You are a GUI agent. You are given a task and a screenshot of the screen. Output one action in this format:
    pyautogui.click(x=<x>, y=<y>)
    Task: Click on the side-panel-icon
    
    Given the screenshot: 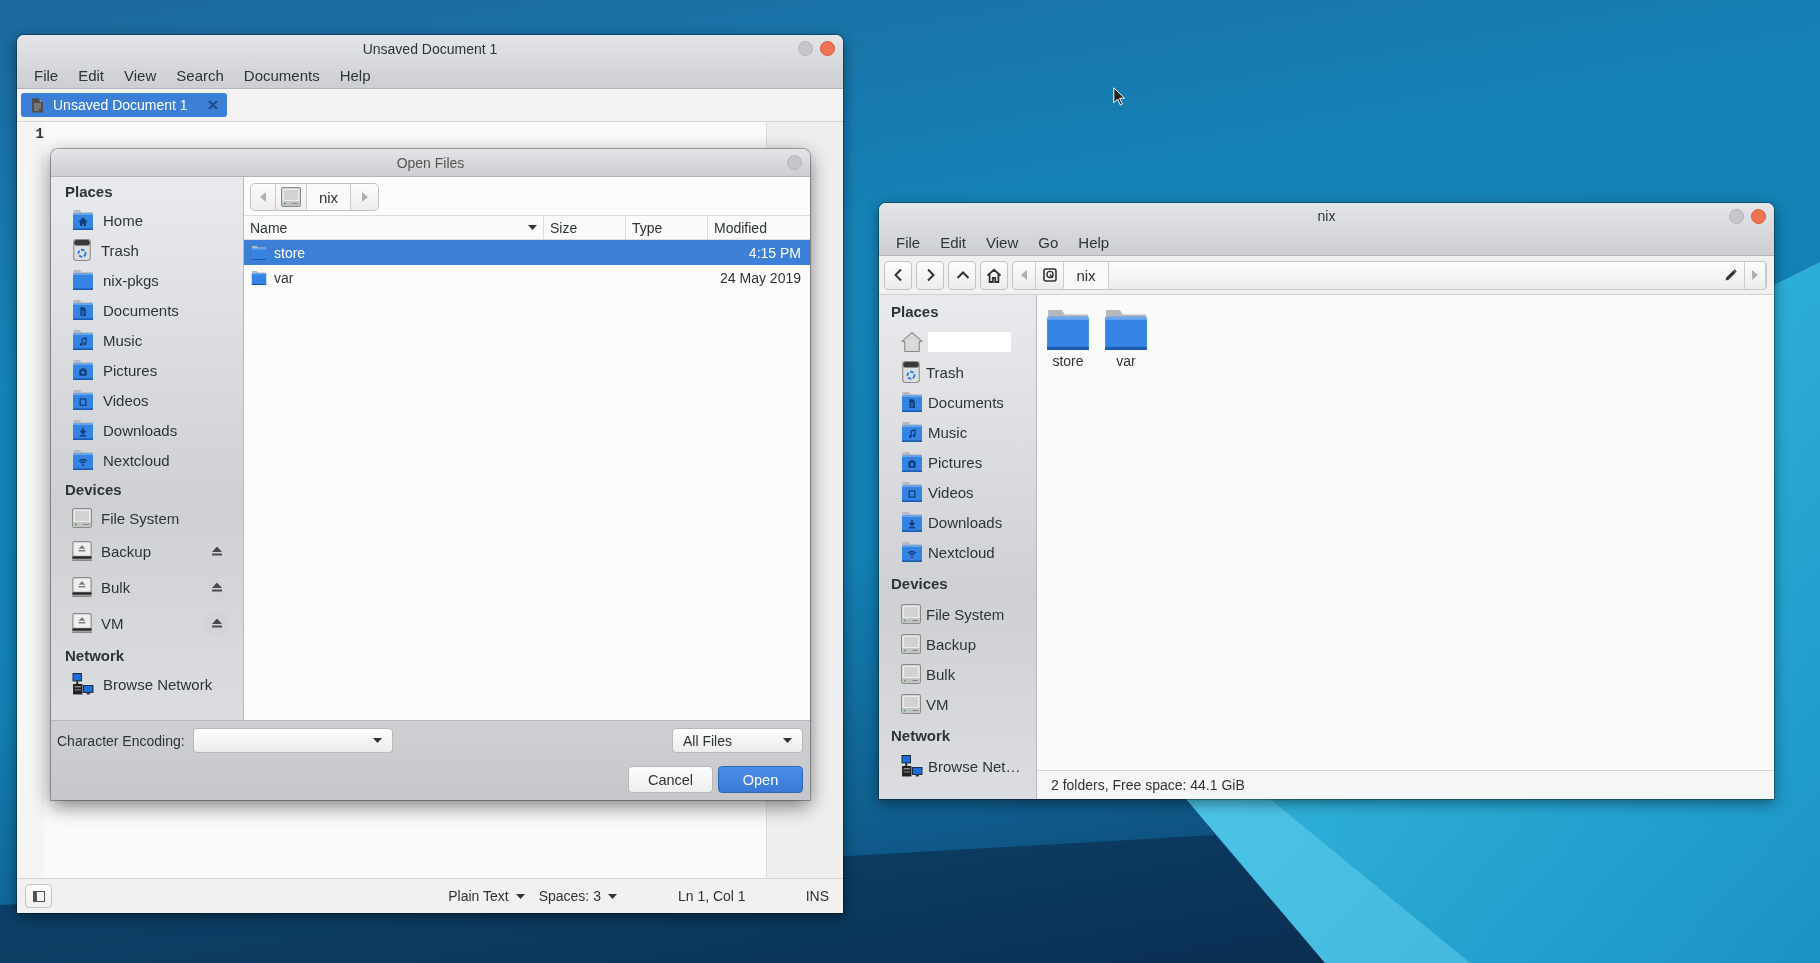 What is the action you would take?
    pyautogui.click(x=38, y=896)
    